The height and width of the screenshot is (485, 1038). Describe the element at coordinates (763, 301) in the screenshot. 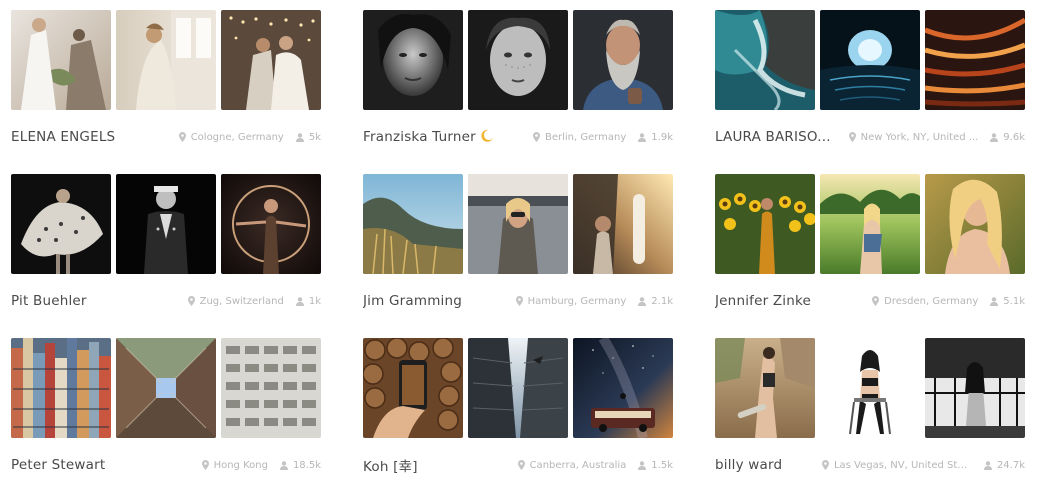

I see `photographer-name: Jennifer Zinke` at that location.